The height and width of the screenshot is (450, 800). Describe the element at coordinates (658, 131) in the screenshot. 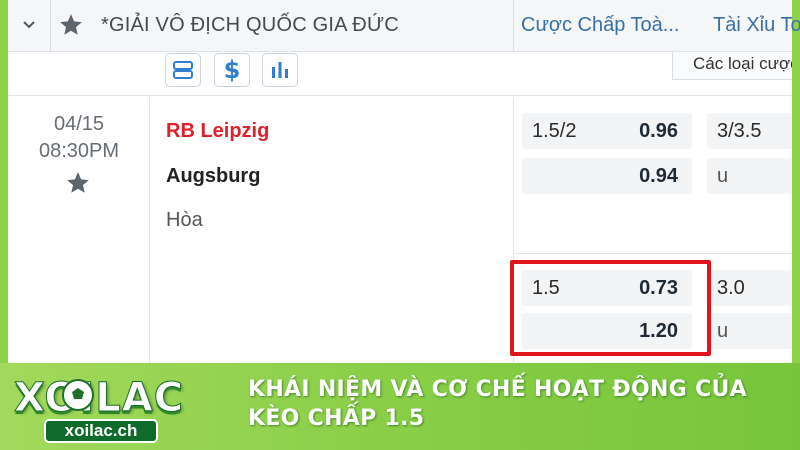

I see `handicap-home-price: 0.96` at that location.